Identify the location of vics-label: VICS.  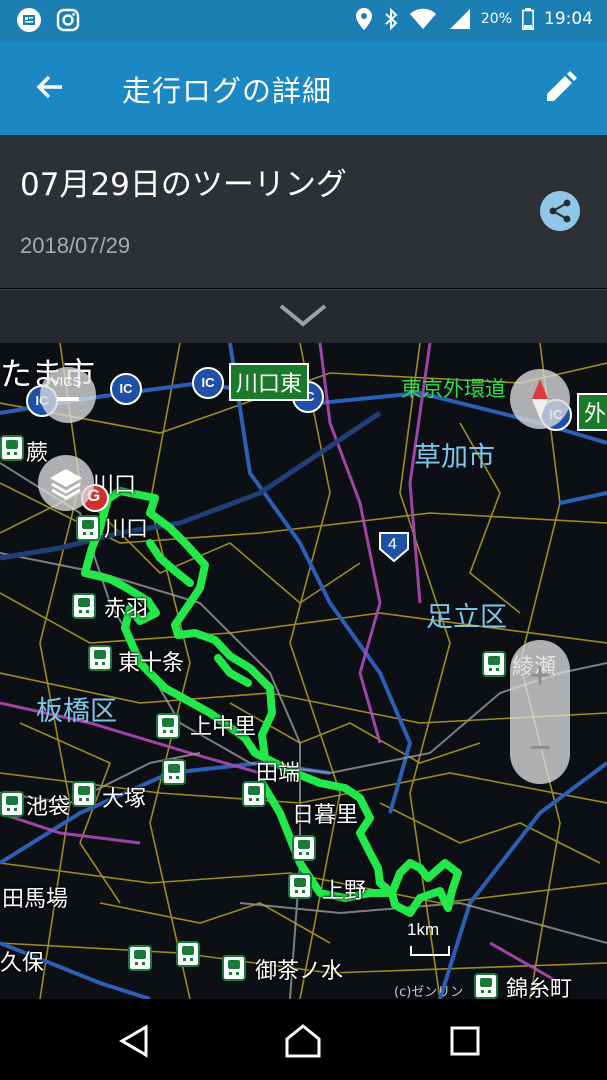
(66, 381).